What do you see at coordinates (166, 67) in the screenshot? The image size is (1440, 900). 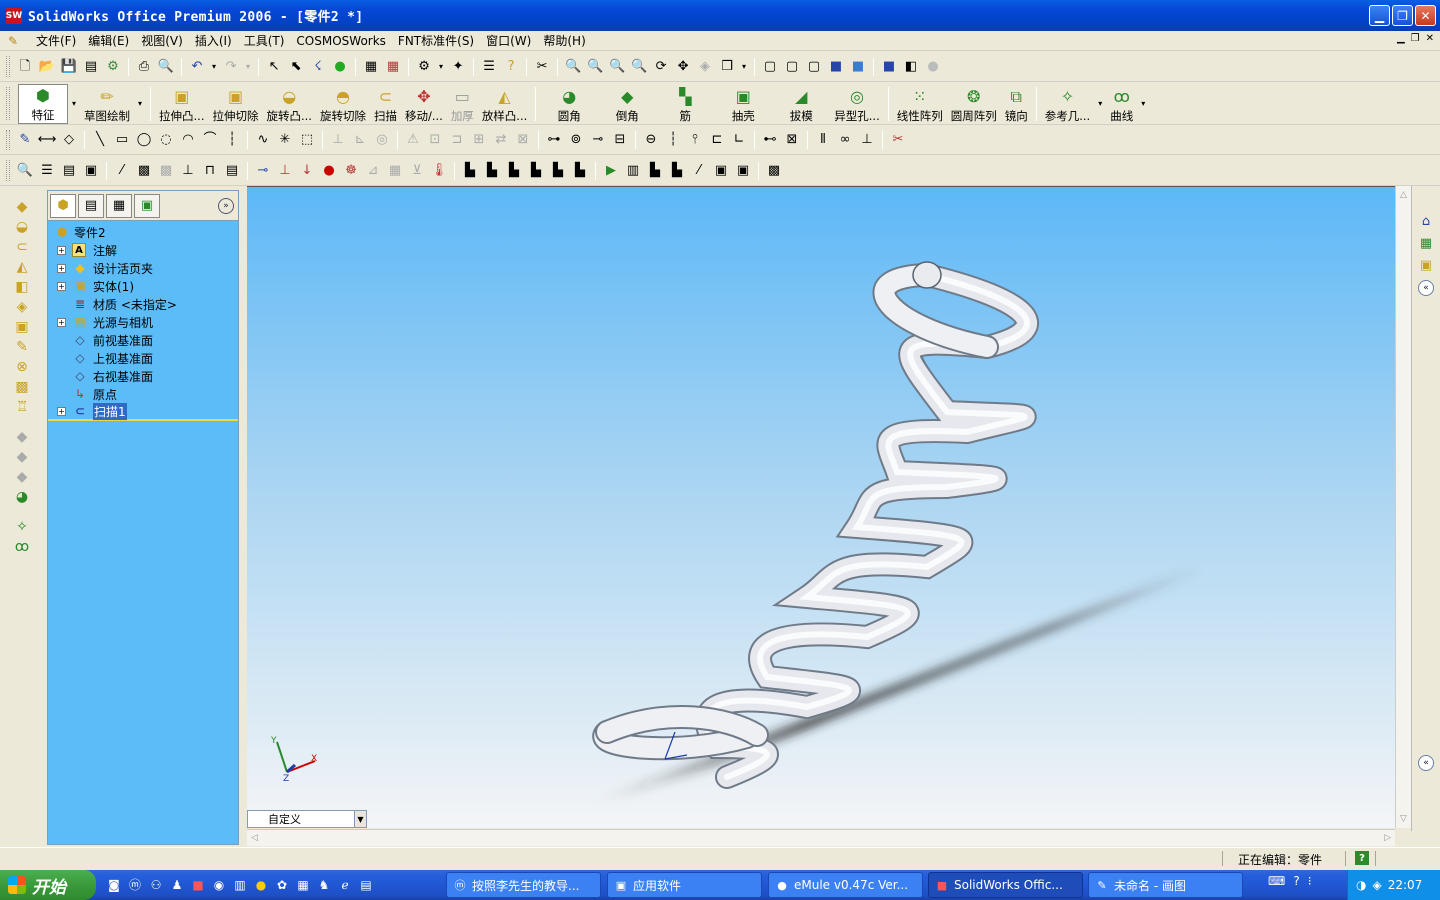 I see `print-preview-icon: 🔍` at bounding box center [166, 67].